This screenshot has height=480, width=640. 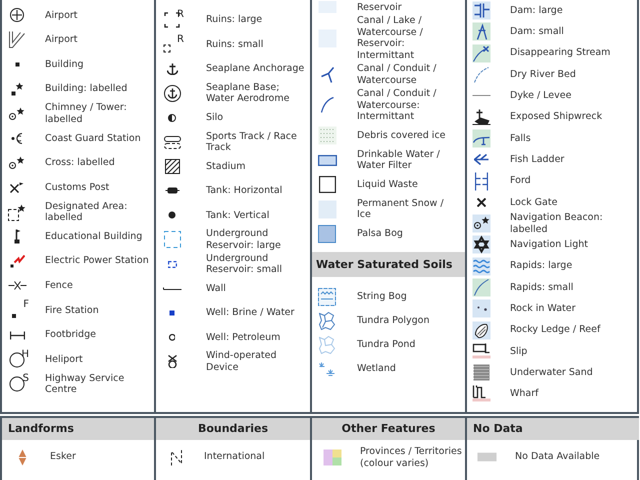 What do you see at coordinates (172, 337) in the screenshot?
I see `ring-icon` at bounding box center [172, 337].